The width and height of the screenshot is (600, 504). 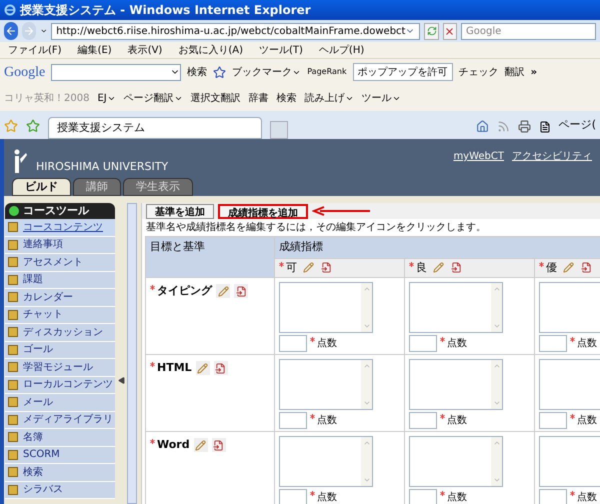 What do you see at coordinates (210, 50) in the screenshot?
I see `menu-item: お気に入り(A)` at bounding box center [210, 50].